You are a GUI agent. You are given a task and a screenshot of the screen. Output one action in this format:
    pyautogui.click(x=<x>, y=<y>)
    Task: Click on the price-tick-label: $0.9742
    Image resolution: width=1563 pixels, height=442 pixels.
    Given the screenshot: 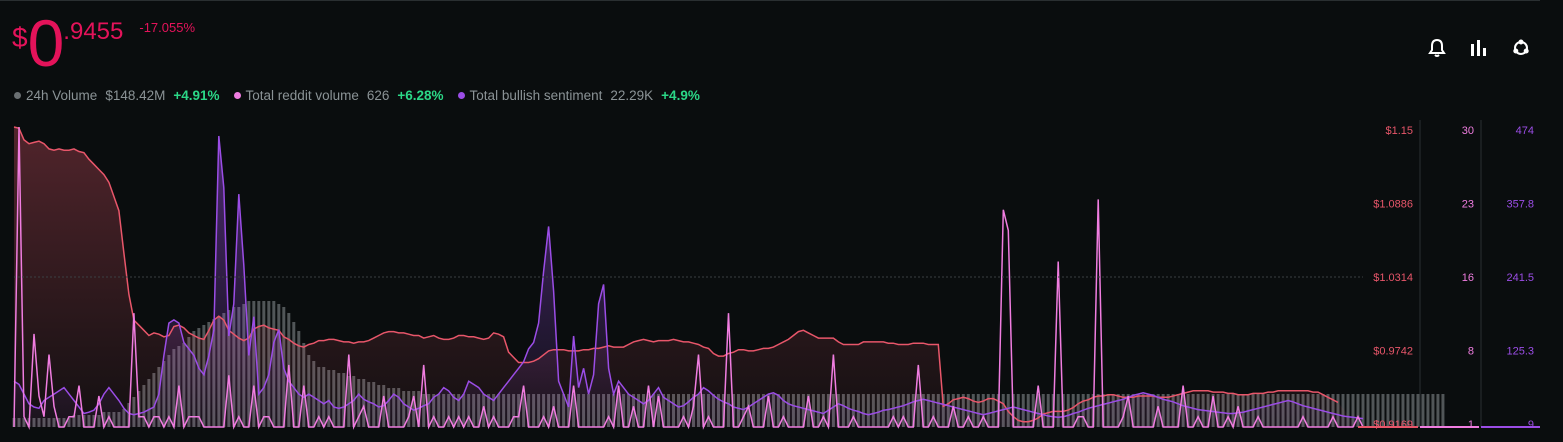 What is the action you would take?
    pyautogui.click(x=1393, y=352)
    